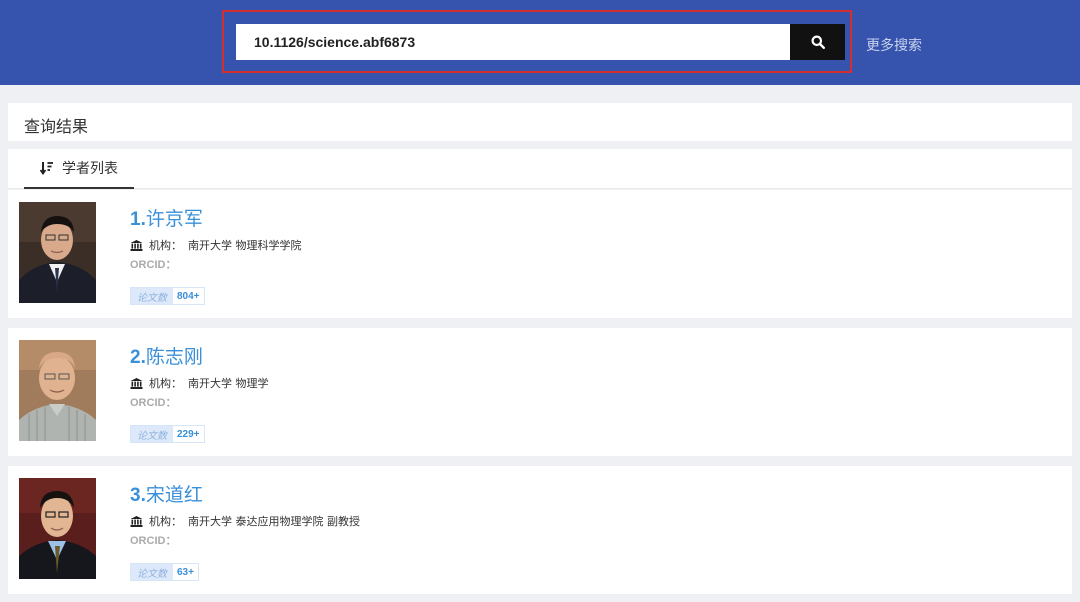  Describe the element at coordinates (138, 219) in the screenshot. I see `scholar-index: 1.` at that location.